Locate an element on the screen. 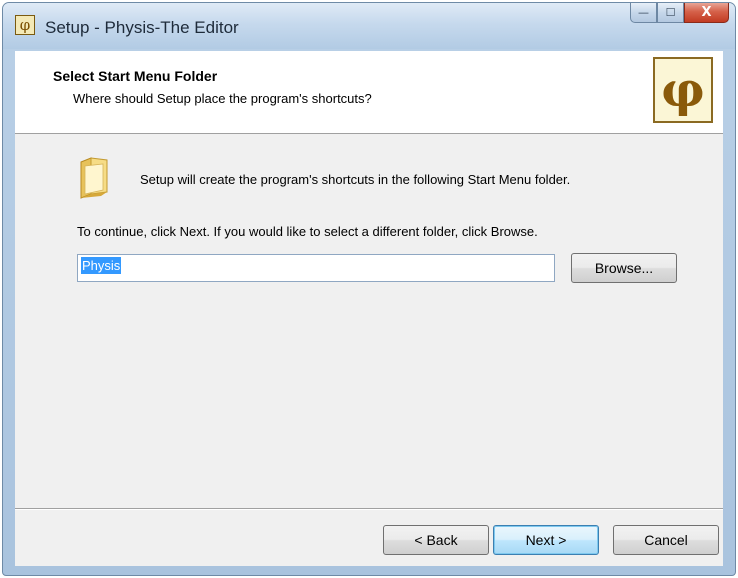  start-menu-folder-input: Physis is located at coordinates (316, 268).